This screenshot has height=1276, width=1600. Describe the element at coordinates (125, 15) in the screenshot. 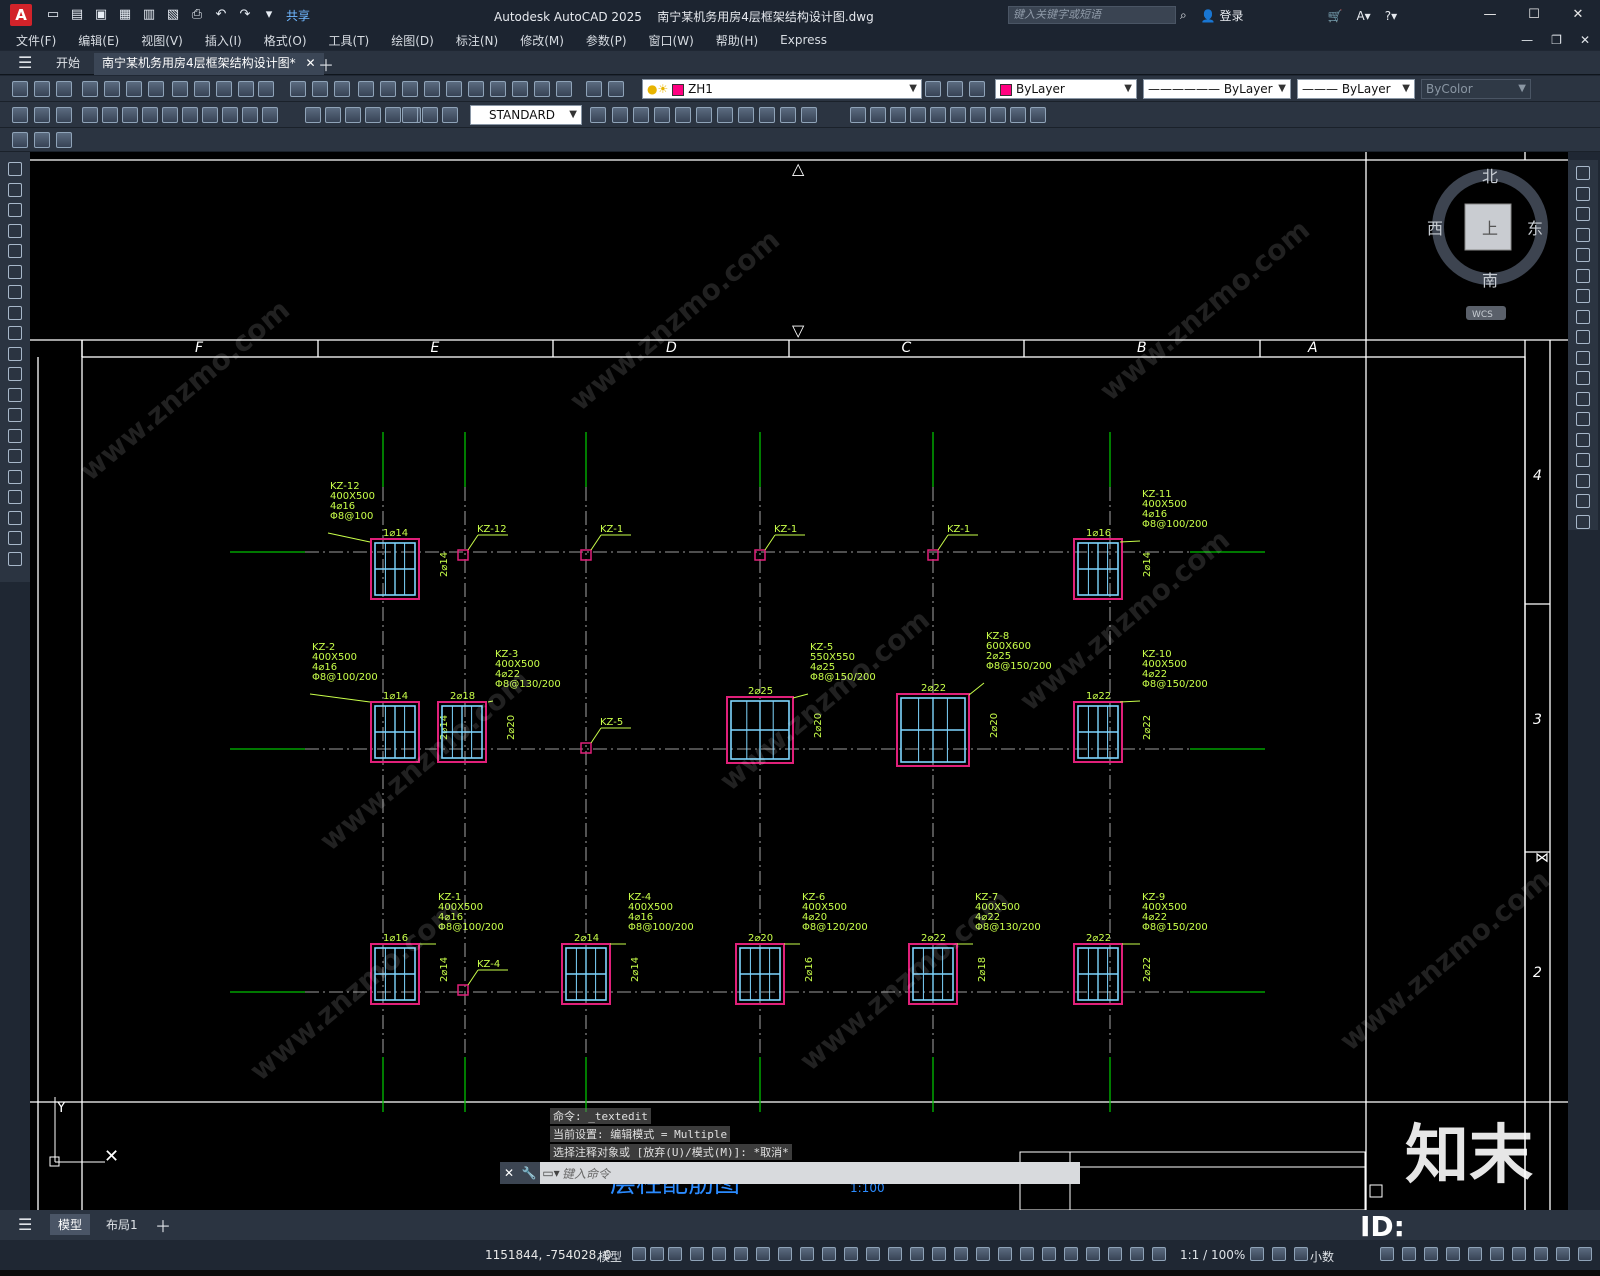

I see `save-as-icon: ▦` at that location.